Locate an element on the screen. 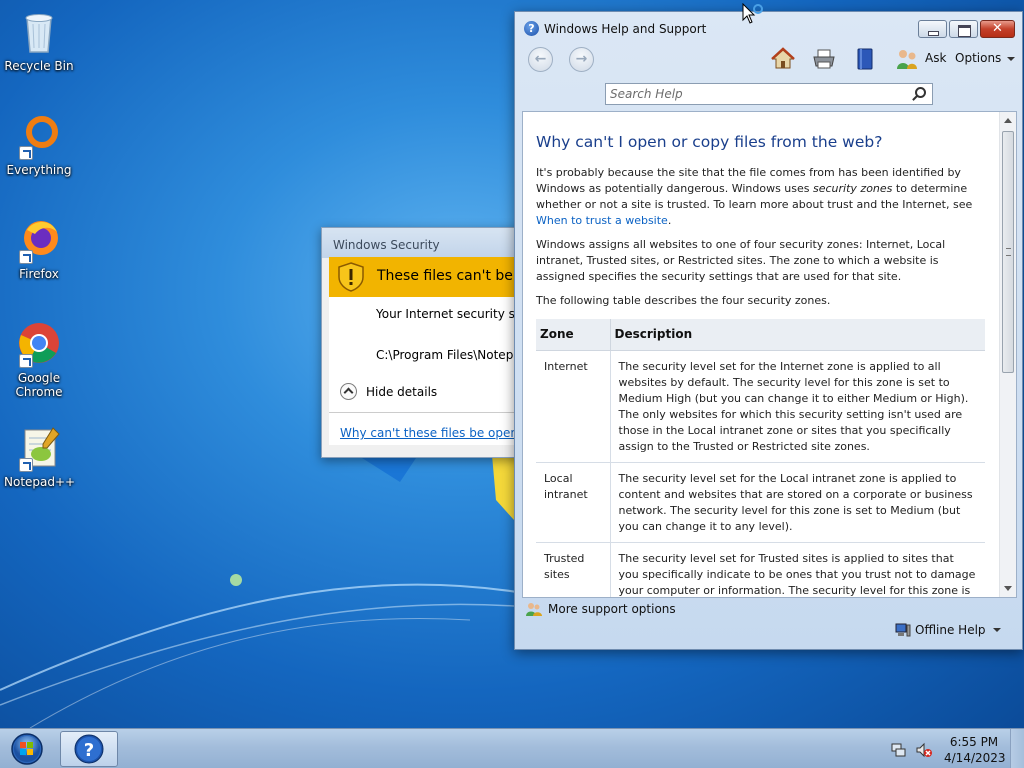 This screenshot has height=768, width=1024. show-desktop-button is located at coordinates (1017, 748).